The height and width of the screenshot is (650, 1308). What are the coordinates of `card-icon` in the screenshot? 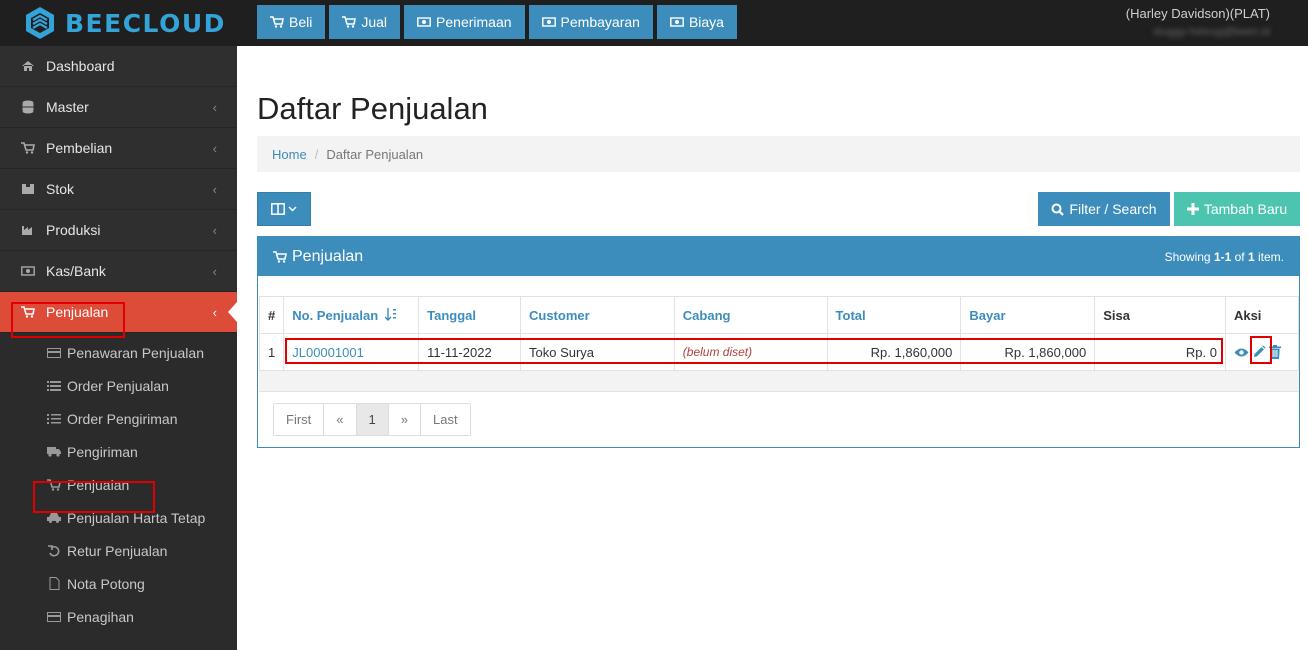 It's located at (54, 617).